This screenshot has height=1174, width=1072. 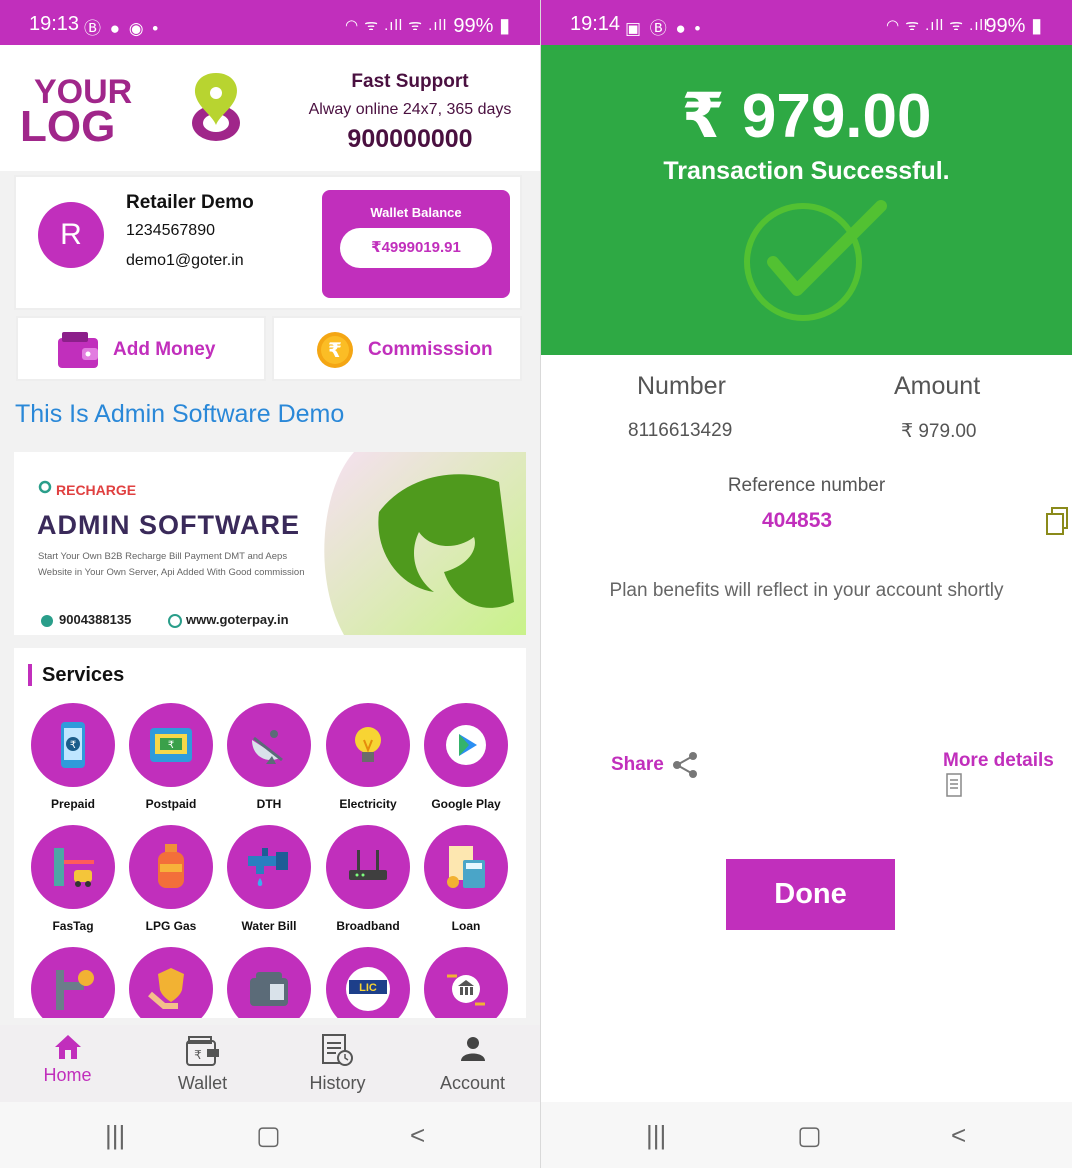 I want to click on share-icon, so click(x=685, y=765).